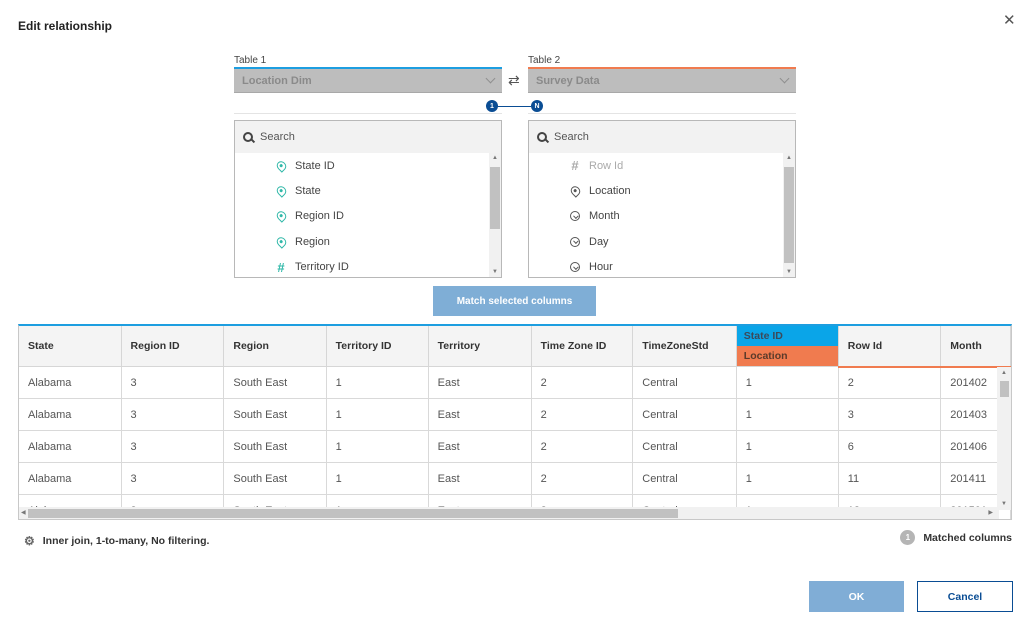 The width and height of the screenshot is (1030, 629). What do you see at coordinates (544, 60) in the screenshot?
I see `table2-label: Table 2` at bounding box center [544, 60].